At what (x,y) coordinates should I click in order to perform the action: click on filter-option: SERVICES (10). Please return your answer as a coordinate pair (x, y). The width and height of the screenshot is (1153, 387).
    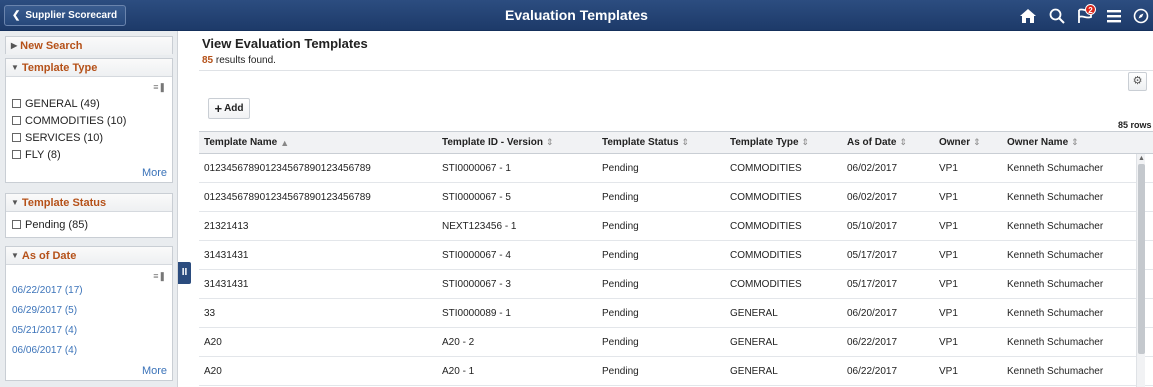
    Looking at the image, I should click on (89, 137).